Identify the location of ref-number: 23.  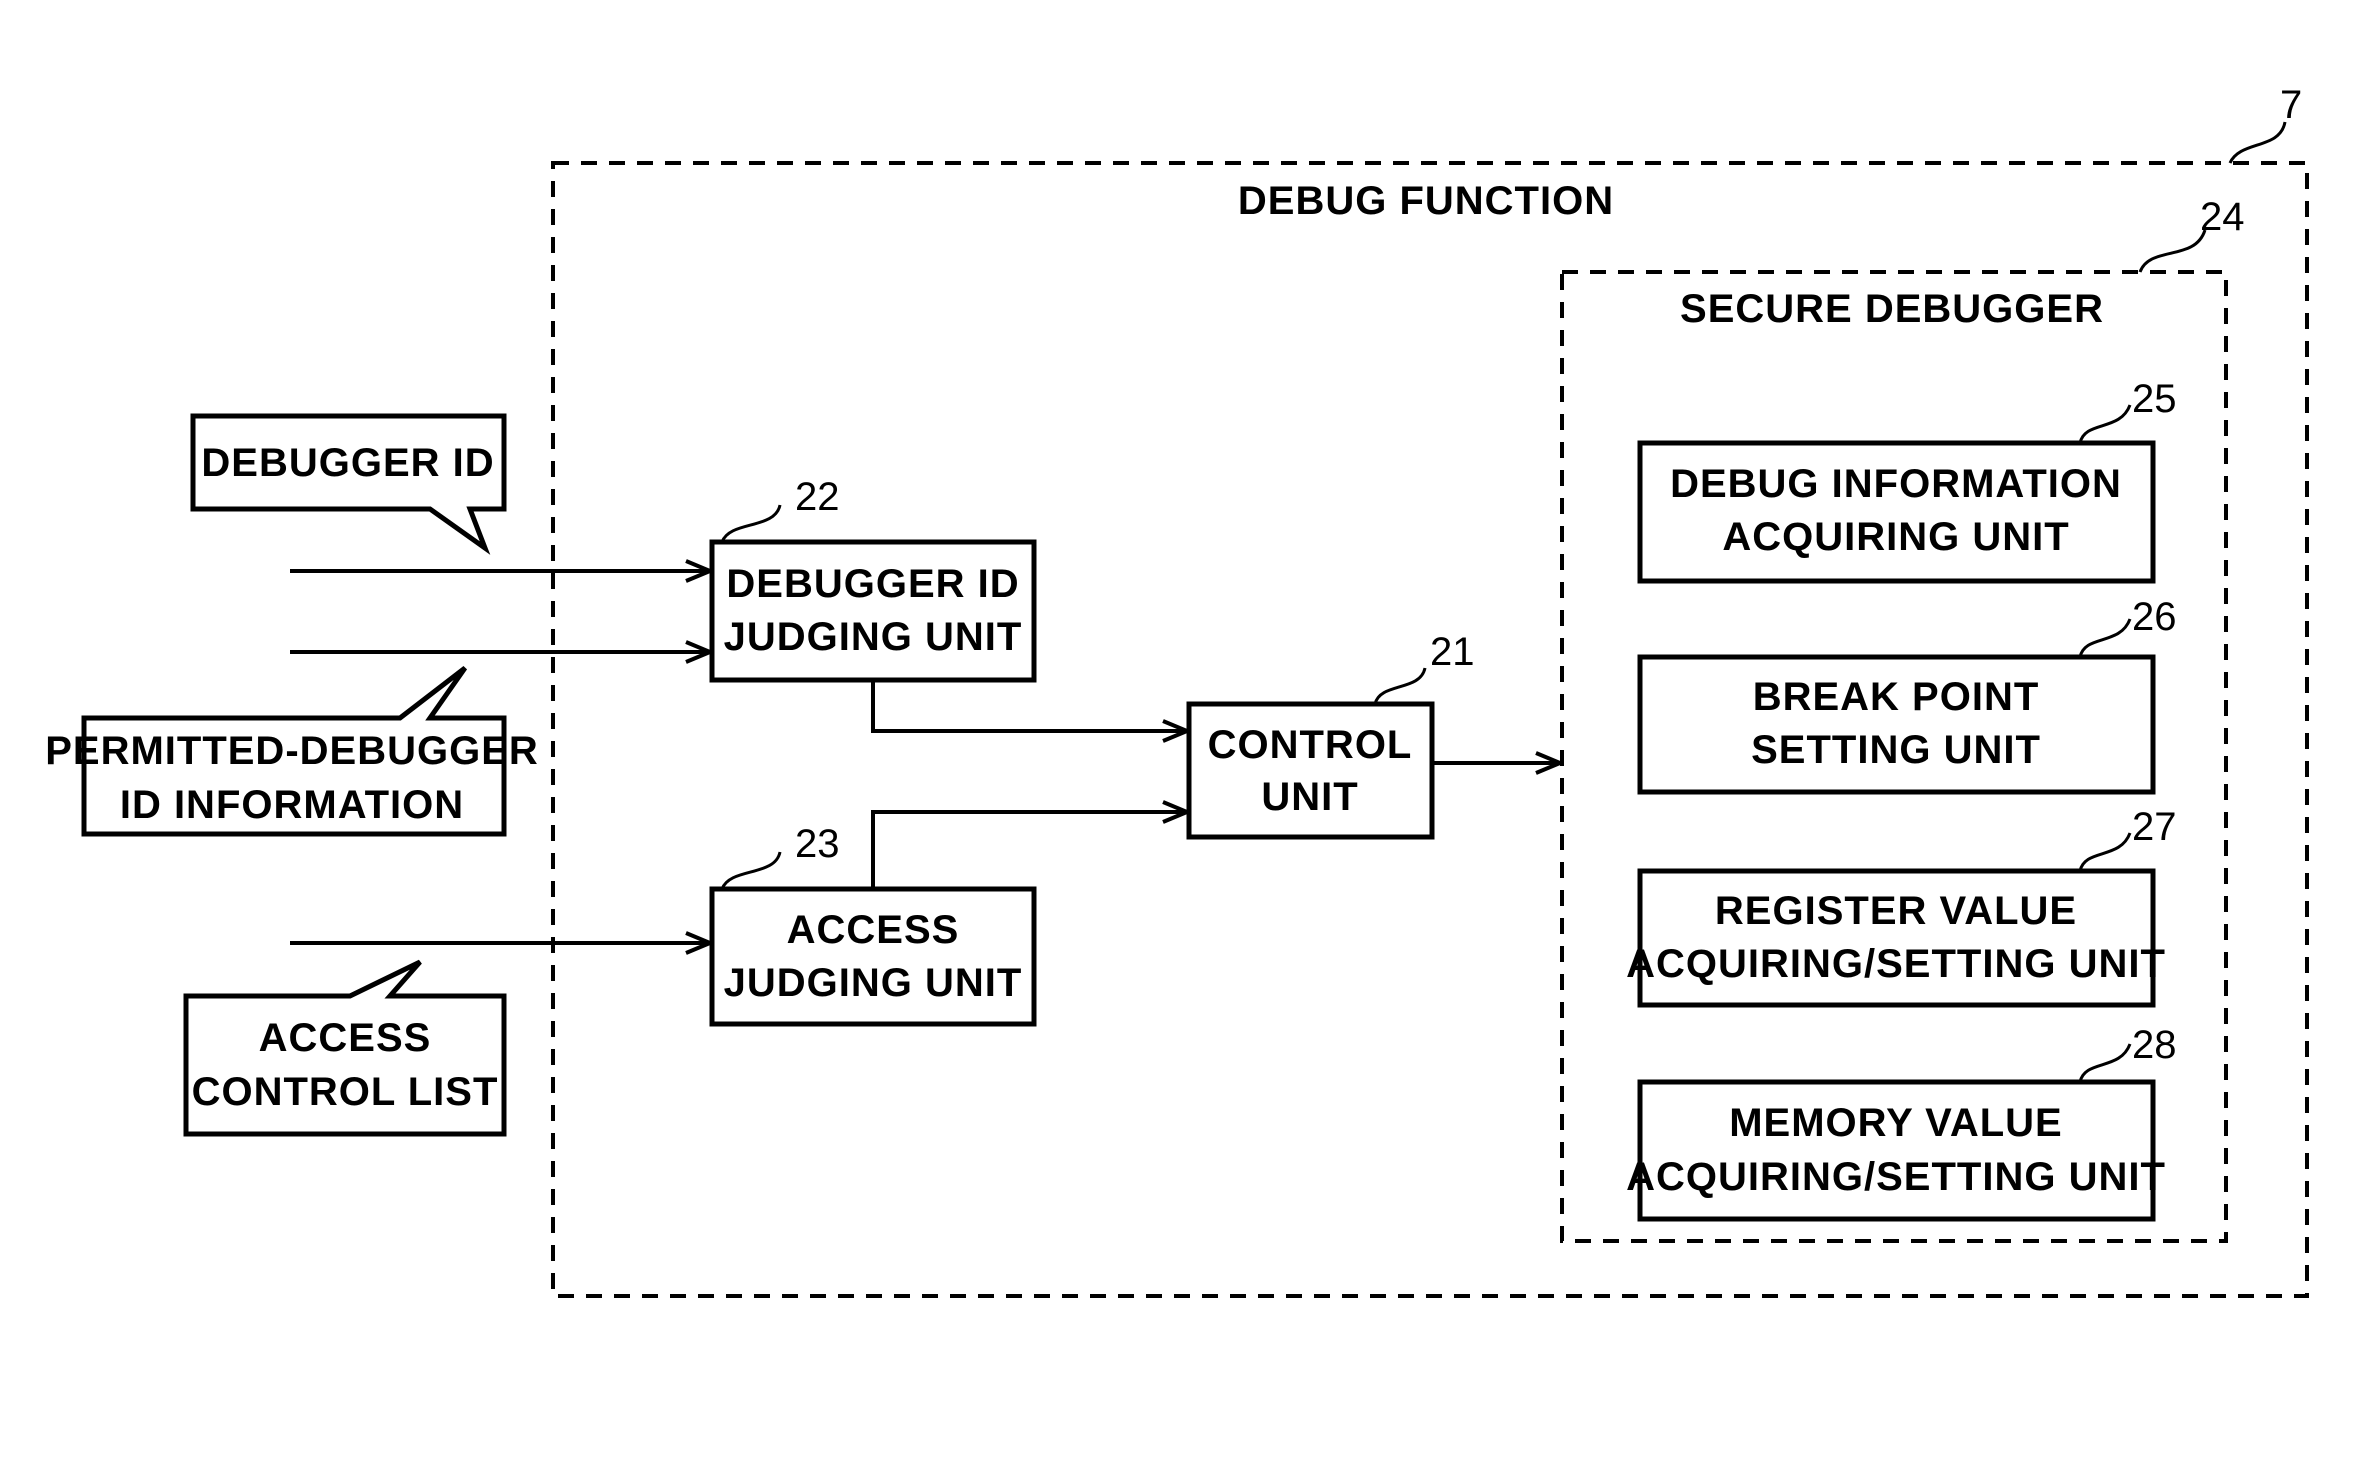
(817, 844).